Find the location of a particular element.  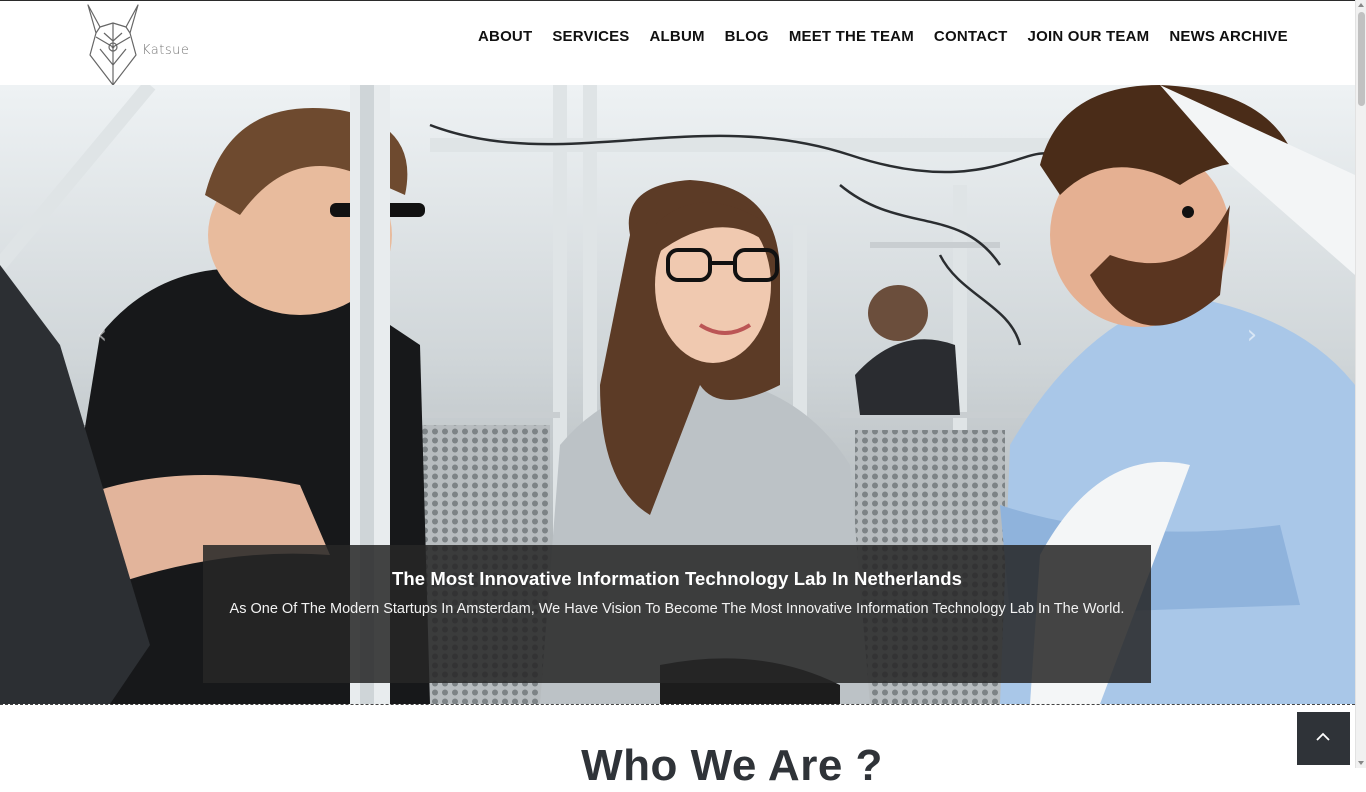

logo-text: Katsue is located at coordinates (166, 50).